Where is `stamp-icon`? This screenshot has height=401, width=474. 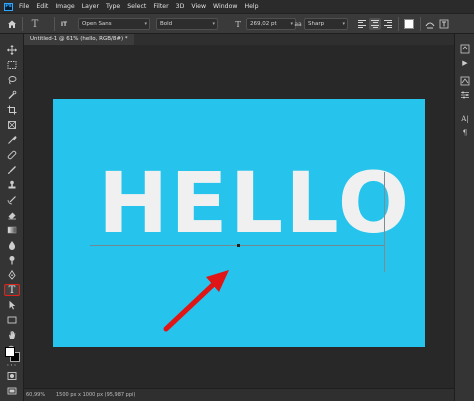
stamp-icon is located at coordinates (12, 184).